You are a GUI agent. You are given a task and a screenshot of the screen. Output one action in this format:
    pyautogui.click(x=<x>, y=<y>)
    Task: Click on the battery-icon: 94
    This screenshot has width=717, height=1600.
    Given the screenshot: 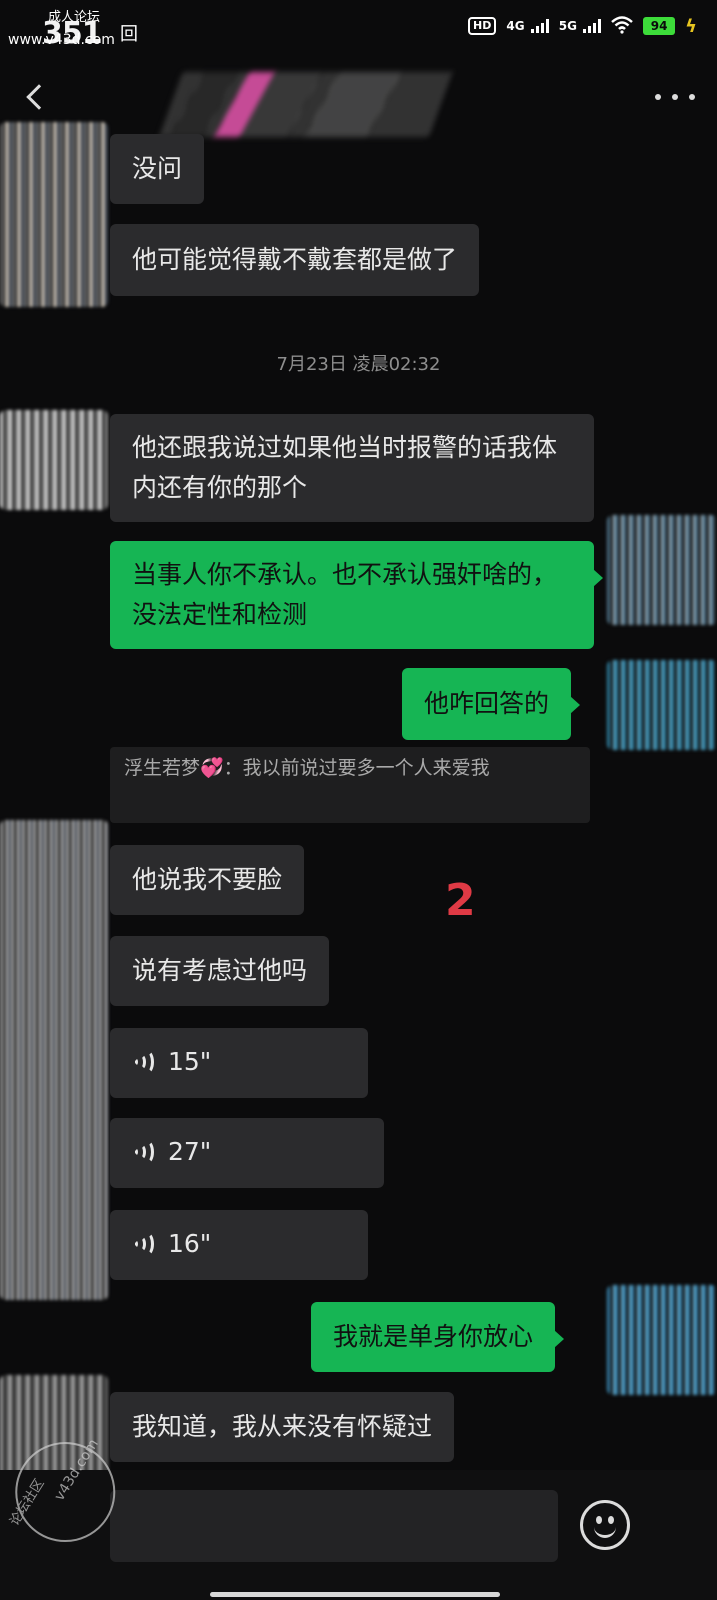 What is the action you would take?
    pyautogui.click(x=659, y=26)
    